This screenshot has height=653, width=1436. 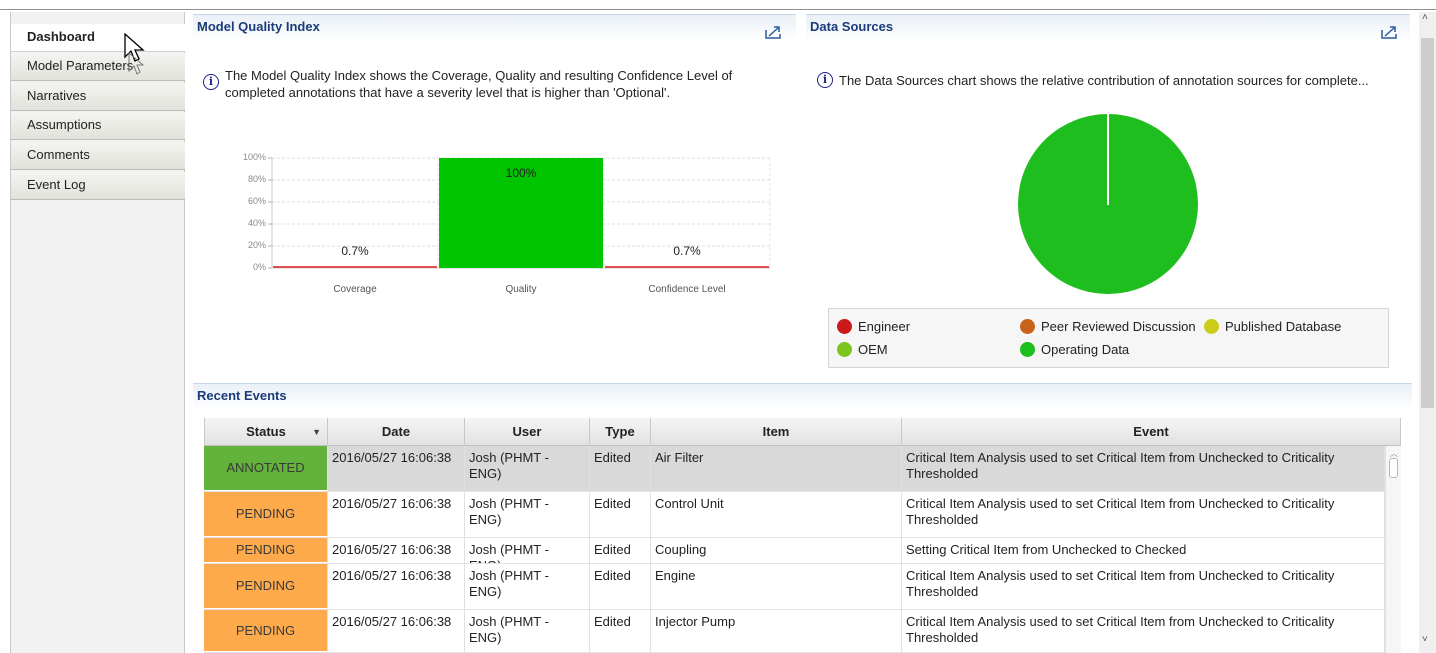 What do you see at coordinates (256, 201) in the screenshot?
I see `y-tick-label: 60%` at bounding box center [256, 201].